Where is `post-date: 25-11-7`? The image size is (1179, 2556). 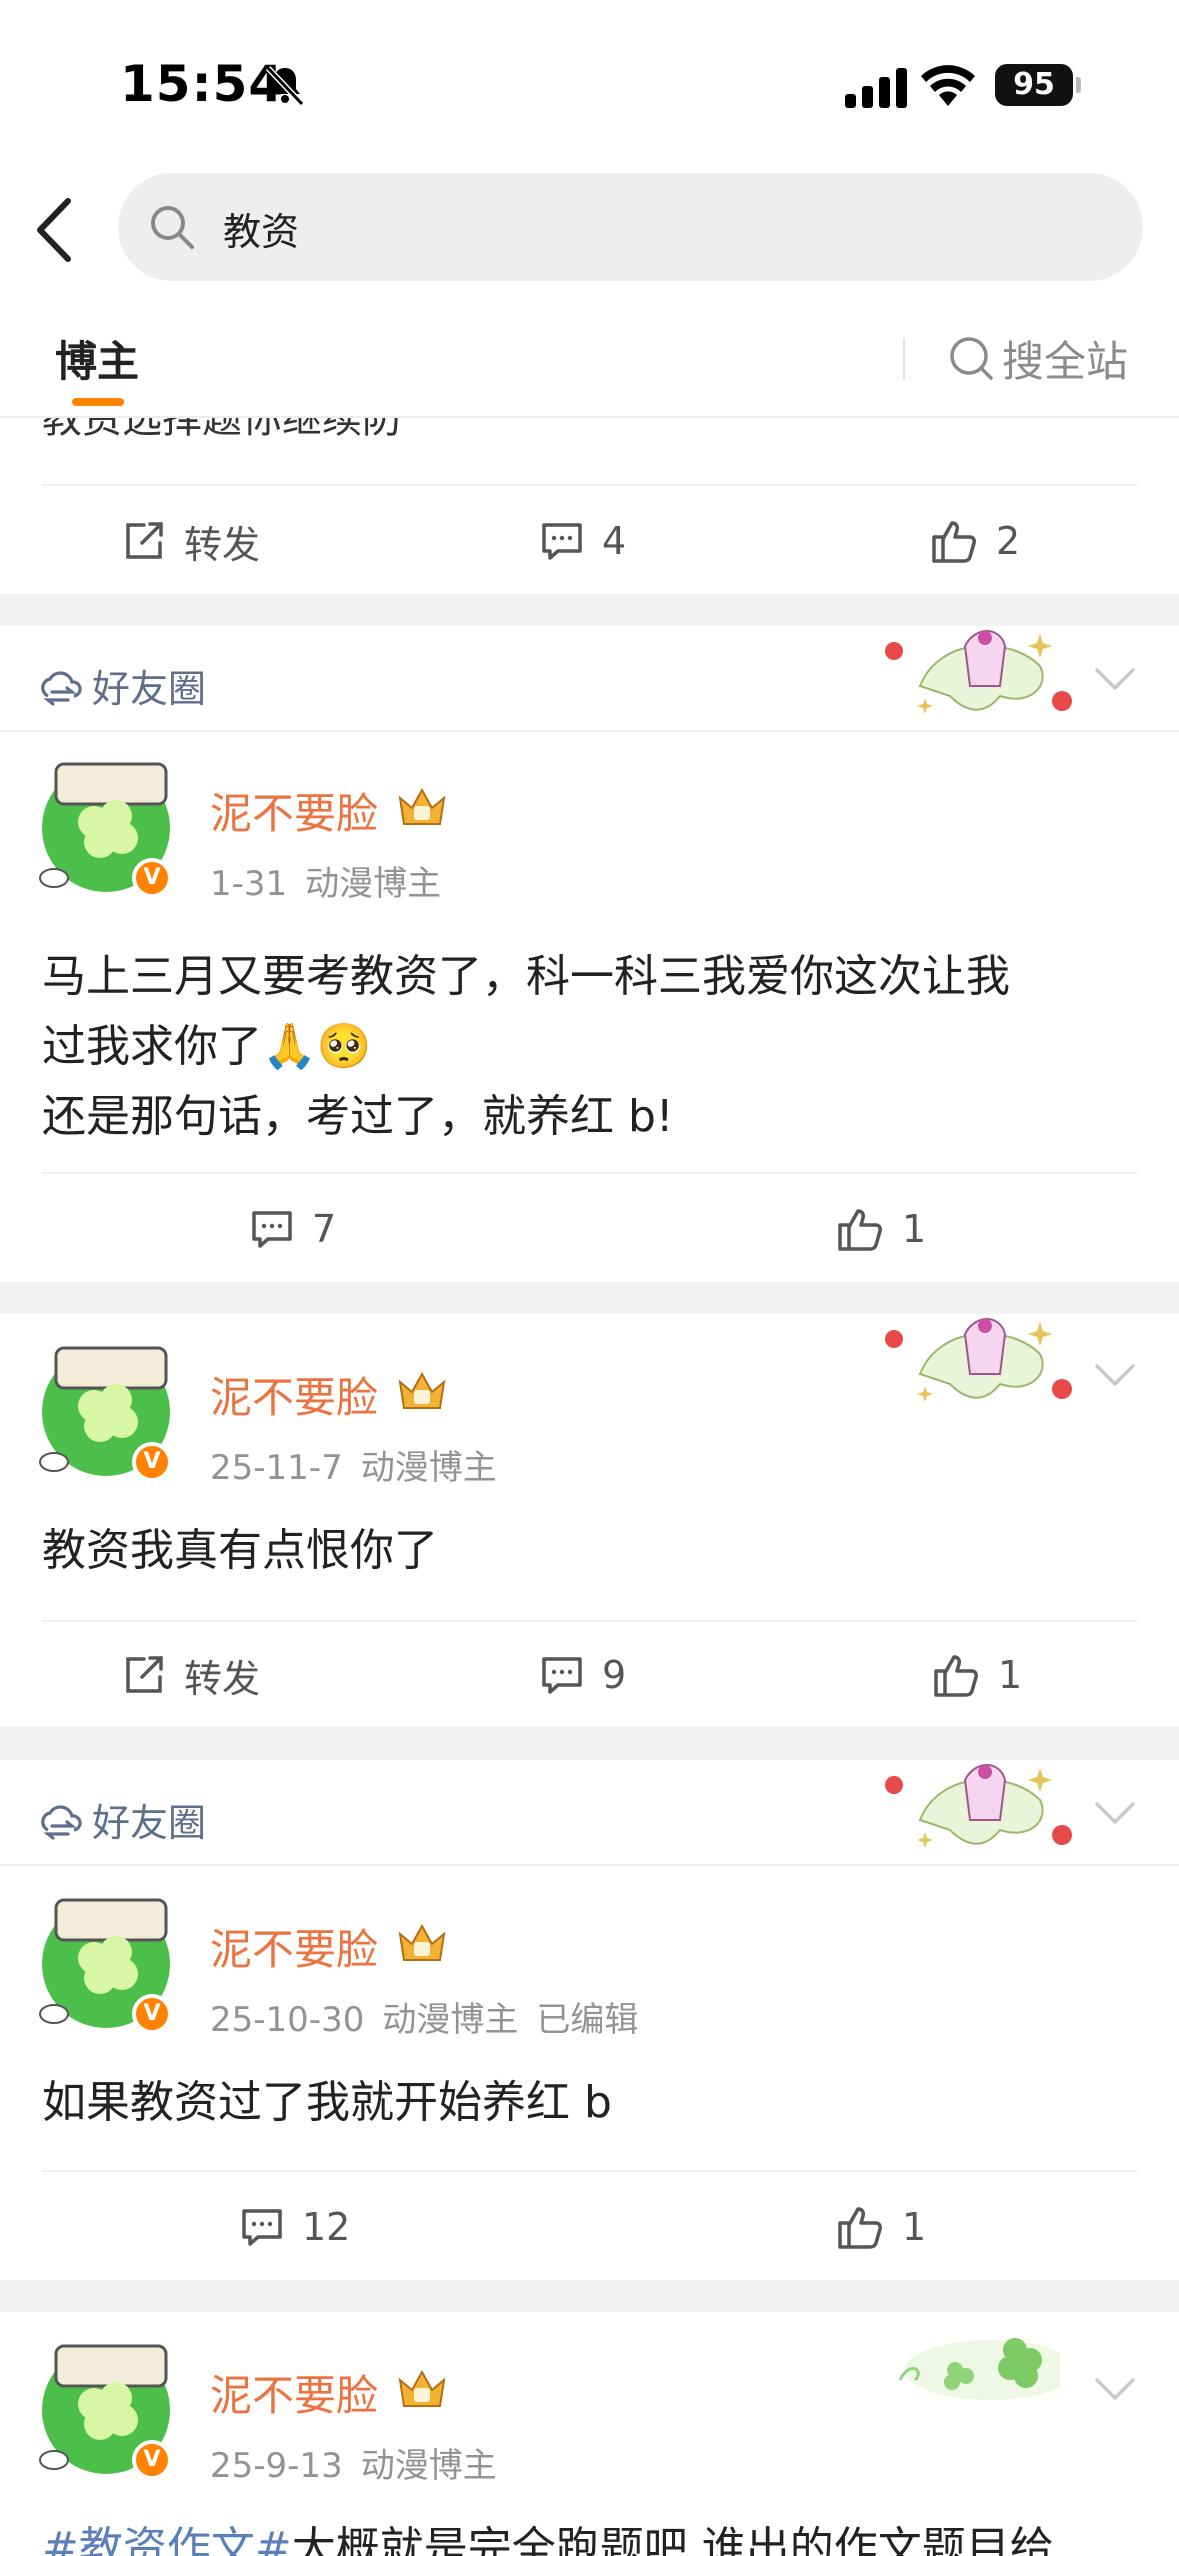 post-date: 25-11-7 is located at coordinates (276, 1468).